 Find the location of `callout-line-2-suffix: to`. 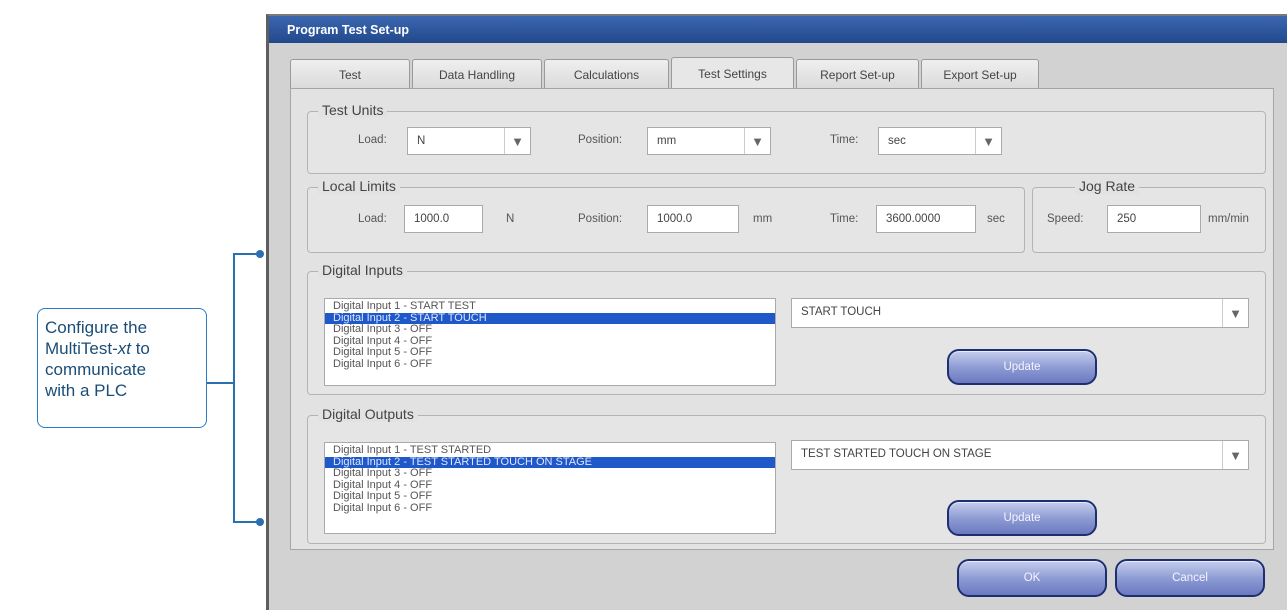

callout-line-2-suffix: to is located at coordinates (140, 348).